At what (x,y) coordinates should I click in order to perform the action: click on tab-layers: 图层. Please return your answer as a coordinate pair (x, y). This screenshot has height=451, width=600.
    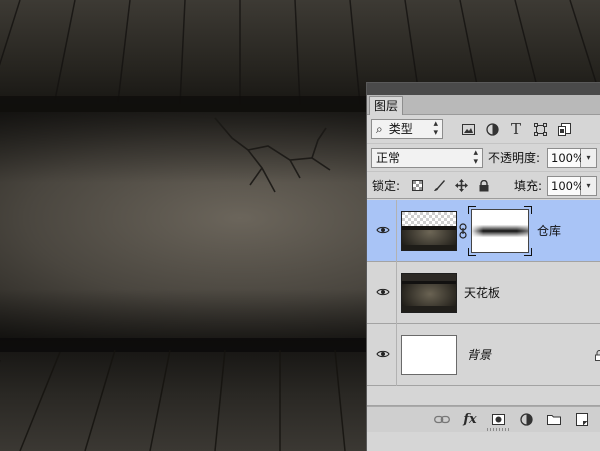
    Looking at the image, I should click on (386, 105).